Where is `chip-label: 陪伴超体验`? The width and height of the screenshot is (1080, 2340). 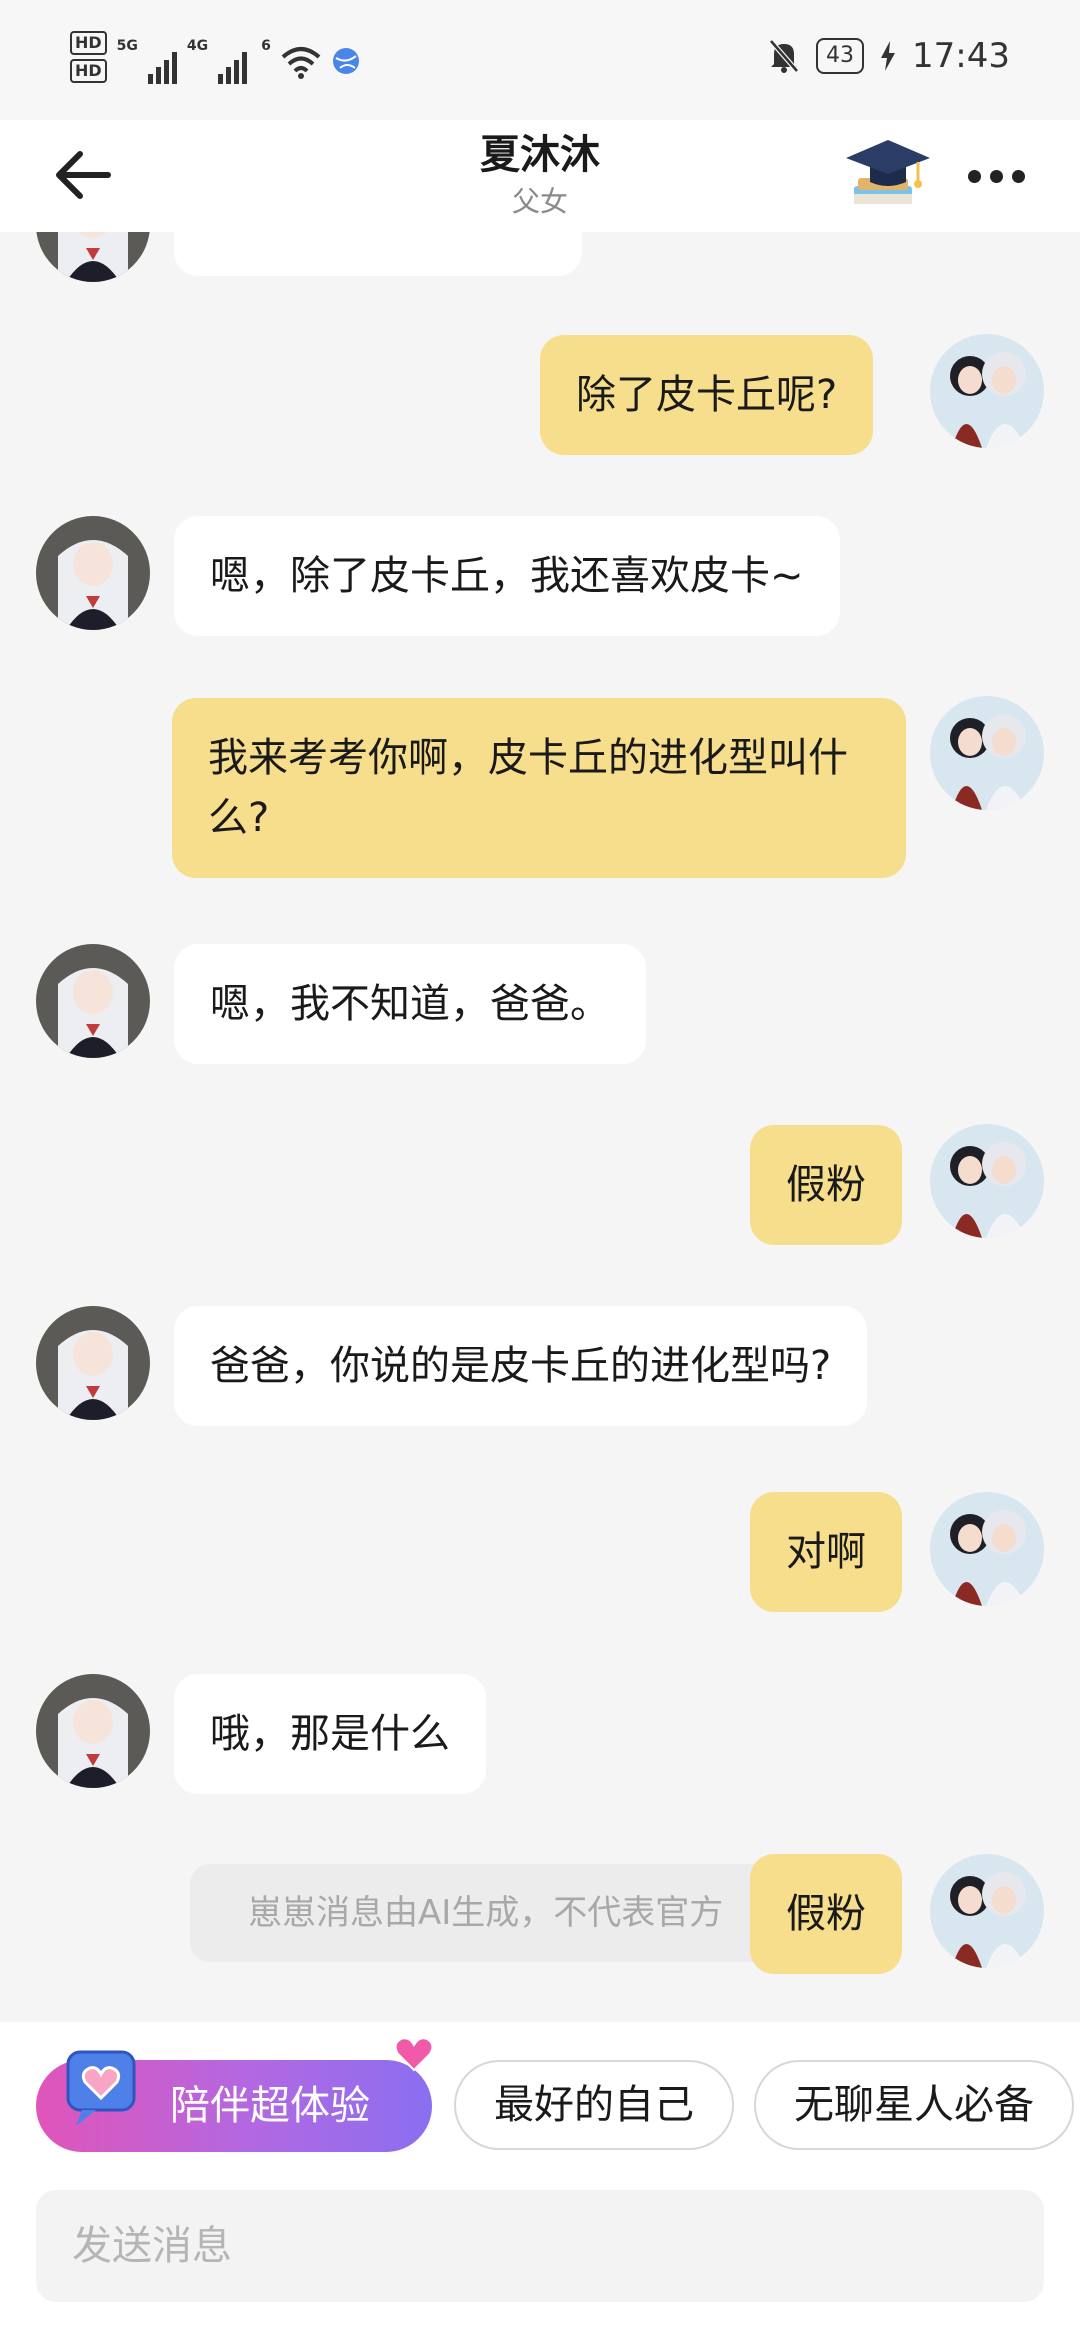 chip-label: 陪伴超体验 is located at coordinates (270, 2106).